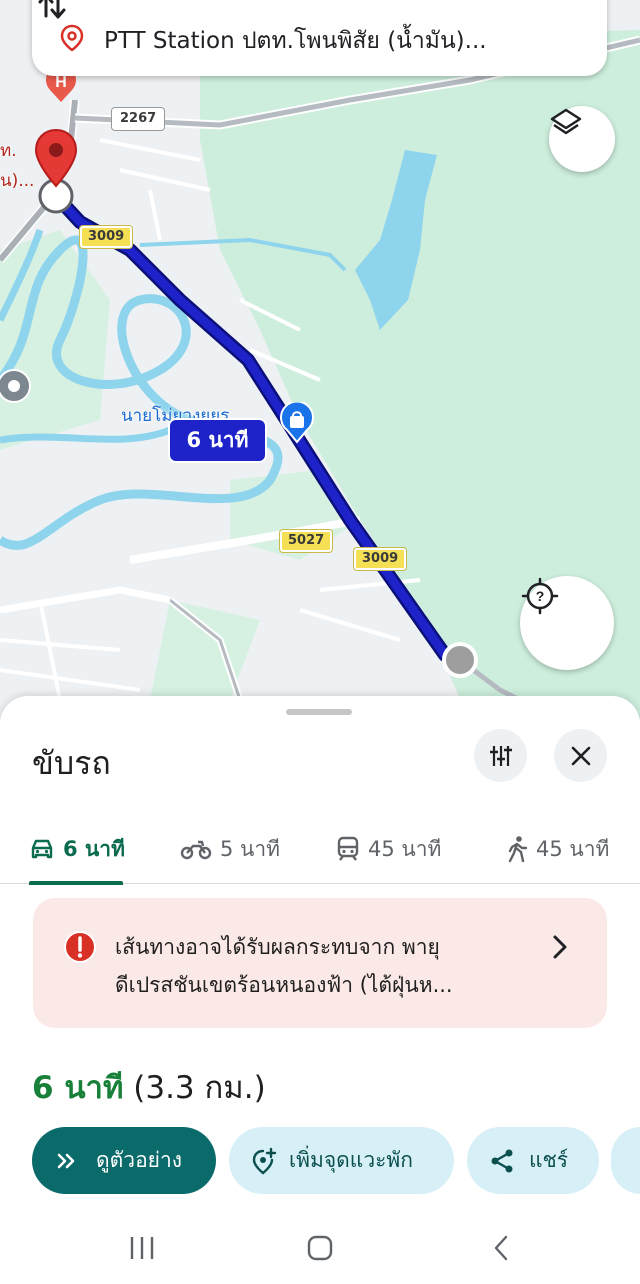 This screenshot has height=1284, width=640. I want to click on home-icon, so click(320, 1248).